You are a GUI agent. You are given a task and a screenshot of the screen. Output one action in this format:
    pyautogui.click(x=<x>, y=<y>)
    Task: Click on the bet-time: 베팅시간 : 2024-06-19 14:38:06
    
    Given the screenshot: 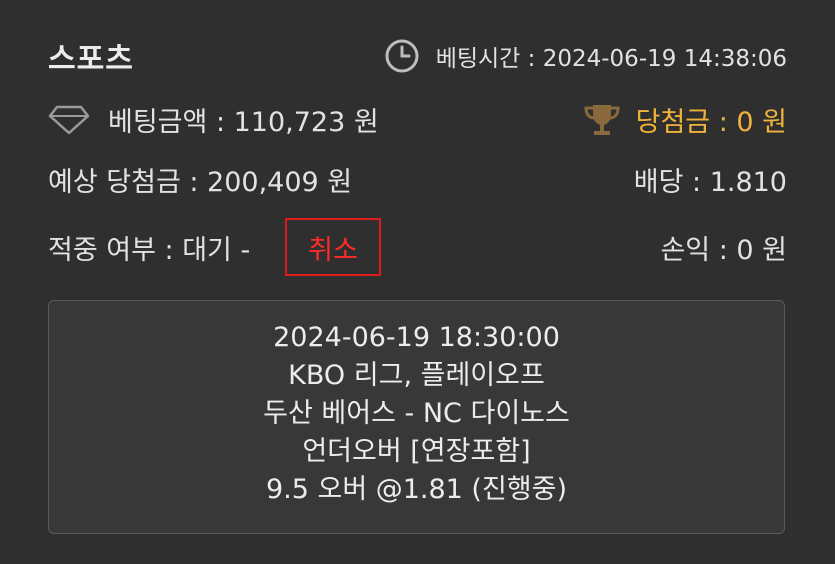 What is the action you would take?
    pyautogui.click(x=585, y=56)
    